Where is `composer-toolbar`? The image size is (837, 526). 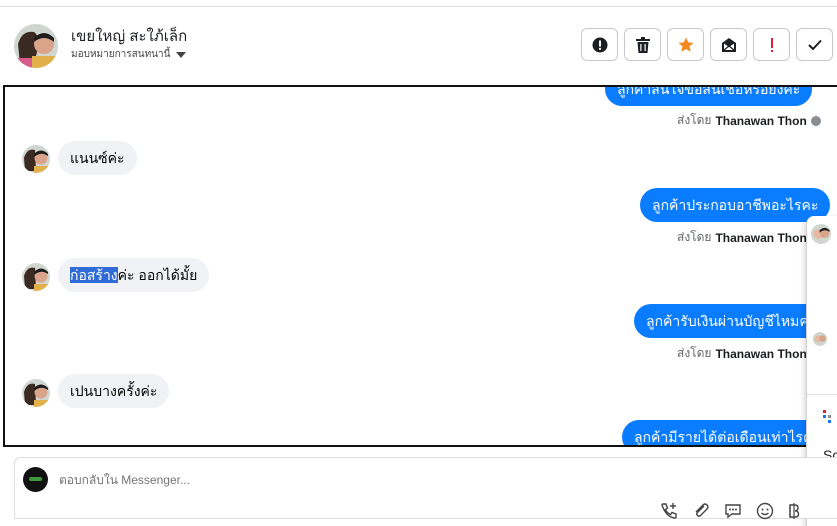
composer-toolbar is located at coordinates (733, 511).